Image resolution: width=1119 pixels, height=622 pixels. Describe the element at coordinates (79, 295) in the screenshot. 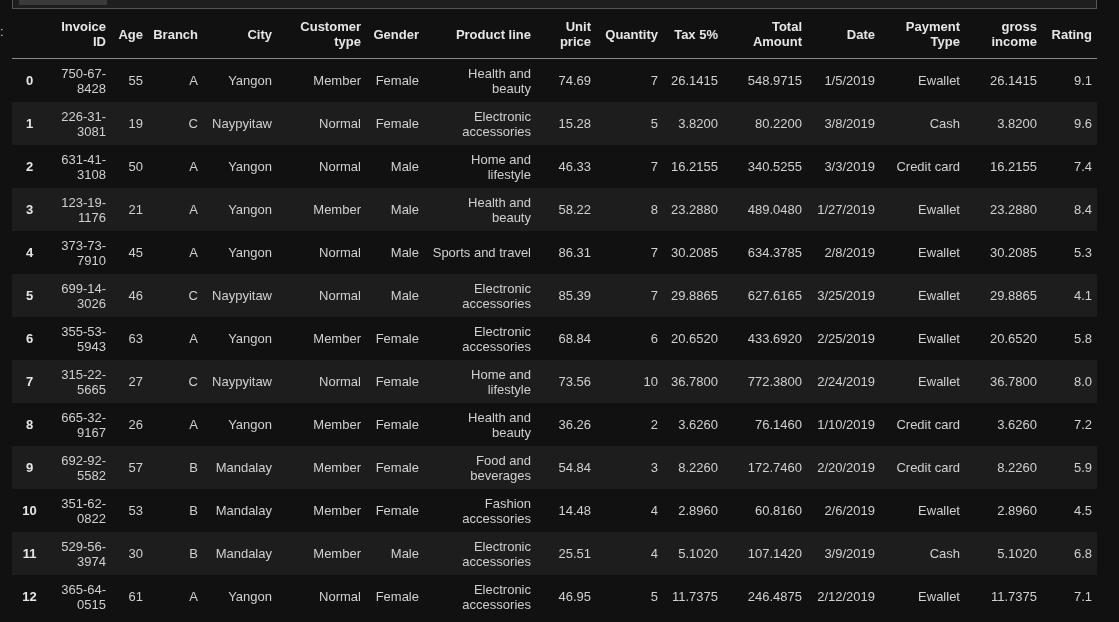

I see `table-cell: 699-14-3026` at that location.